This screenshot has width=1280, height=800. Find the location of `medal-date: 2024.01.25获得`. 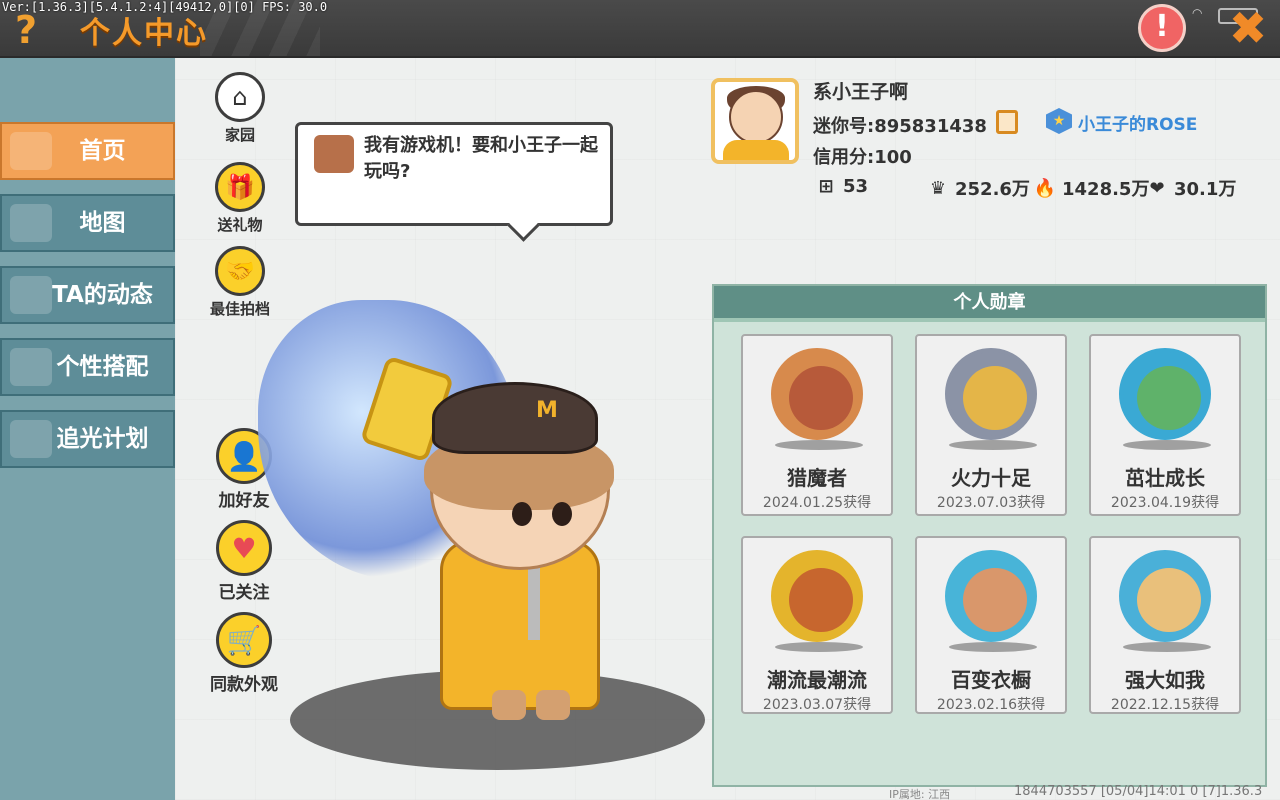

medal-date: 2024.01.25获得 is located at coordinates (817, 503).